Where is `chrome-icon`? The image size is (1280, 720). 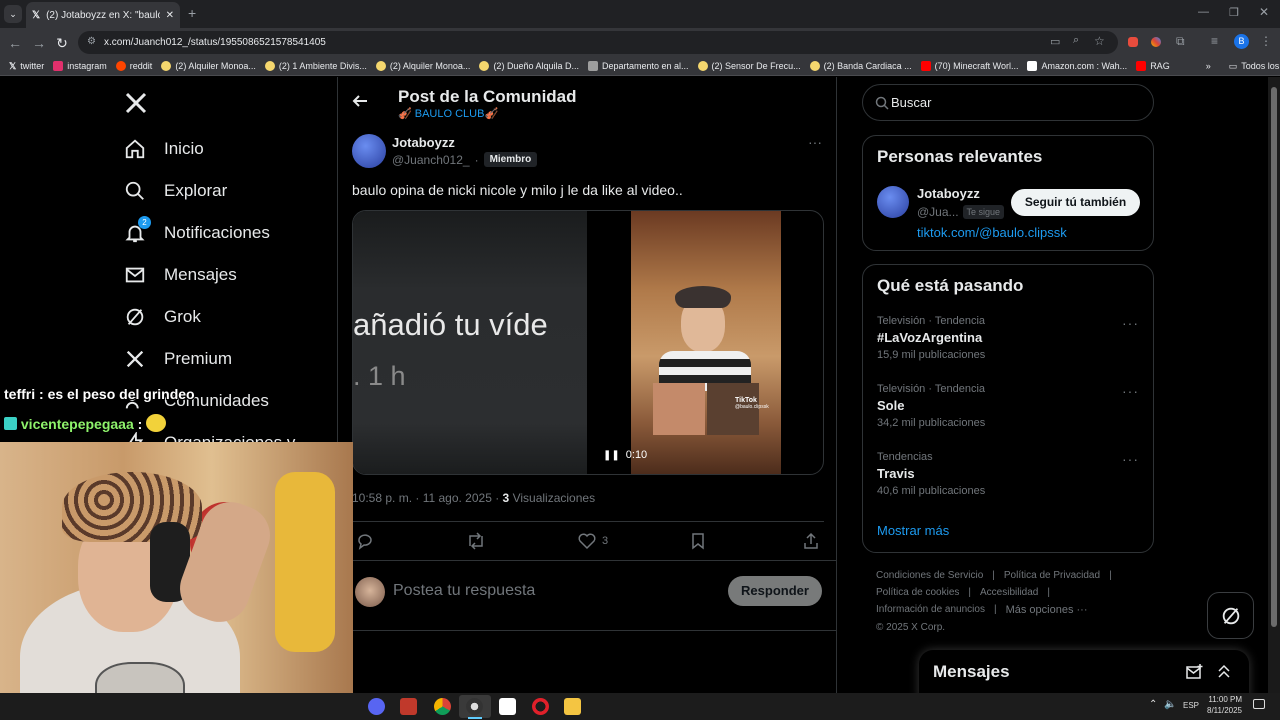
chrome-icon is located at coordinates (442, 706).